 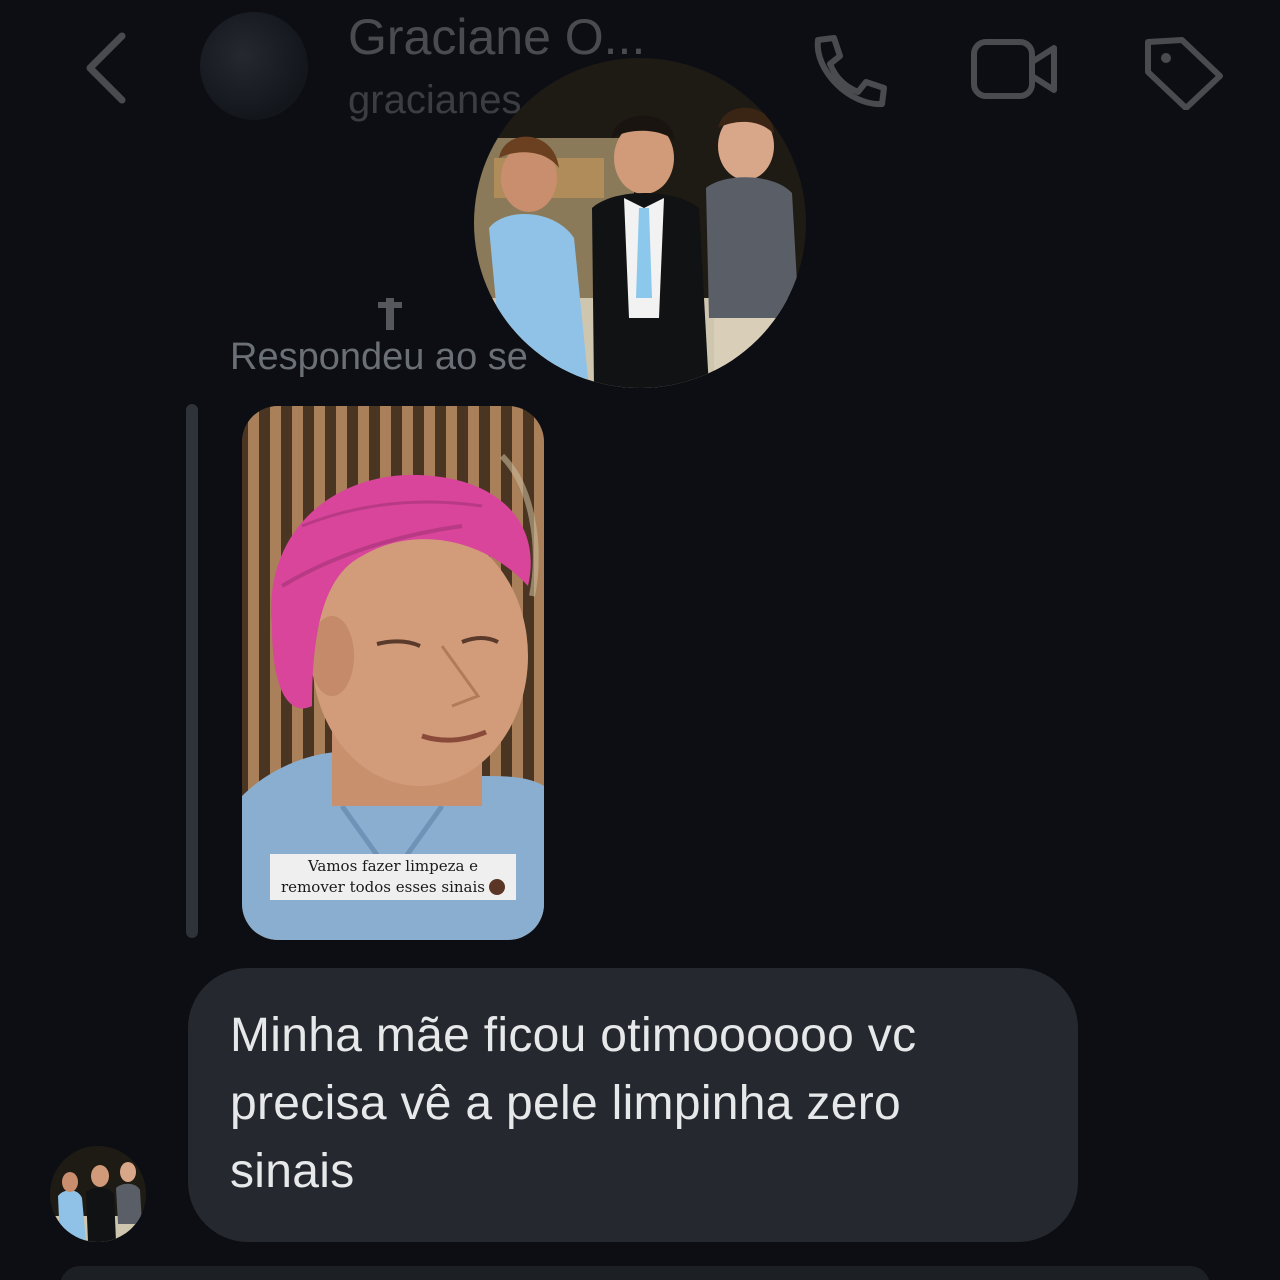 What do you see at coordinates (379, 357) in the screenshot?
I see `reply-label: Respondeu ao se` at bounding box center [379, 357].